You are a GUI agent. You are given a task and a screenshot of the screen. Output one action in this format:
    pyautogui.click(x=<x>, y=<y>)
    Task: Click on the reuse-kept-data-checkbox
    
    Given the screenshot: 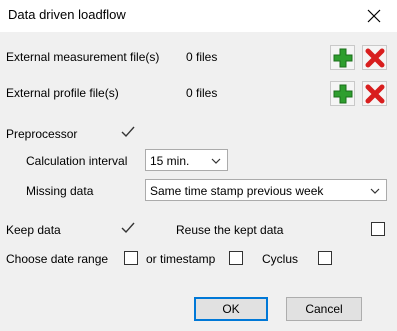 What is the action you would take?
    pyautogui.click(x=378, y=229)
    